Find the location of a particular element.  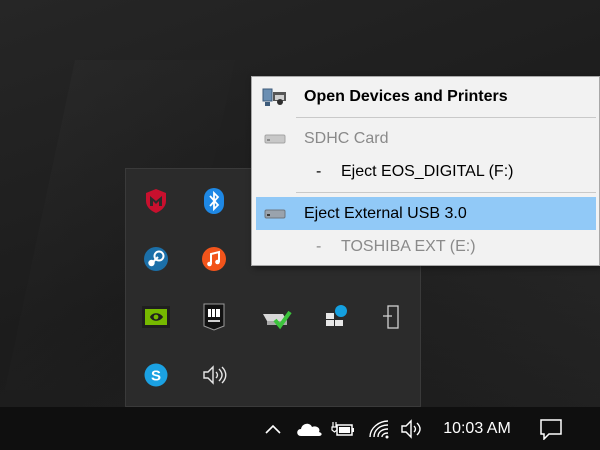

taskbar-clock: 10:03 AM is located at coordinates (477, 428).